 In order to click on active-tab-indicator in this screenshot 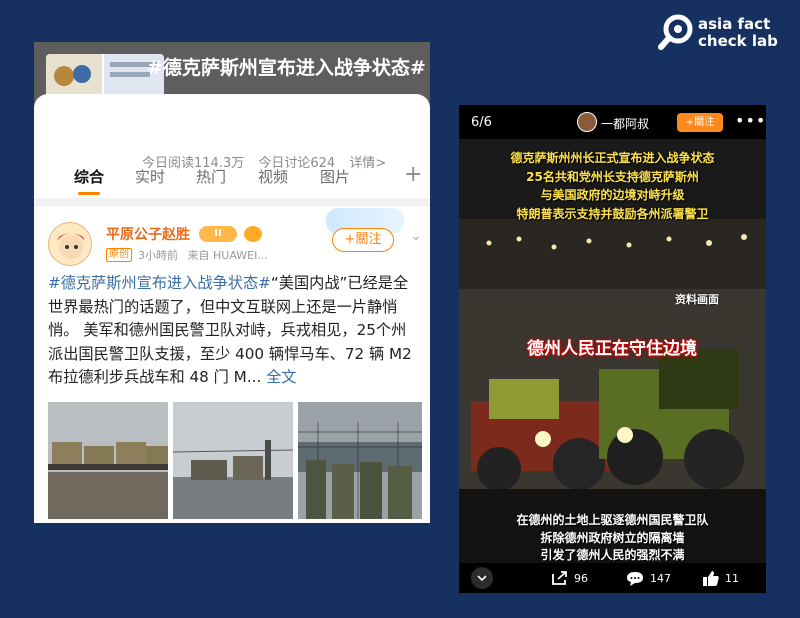, I will do `click(89, 193)`.